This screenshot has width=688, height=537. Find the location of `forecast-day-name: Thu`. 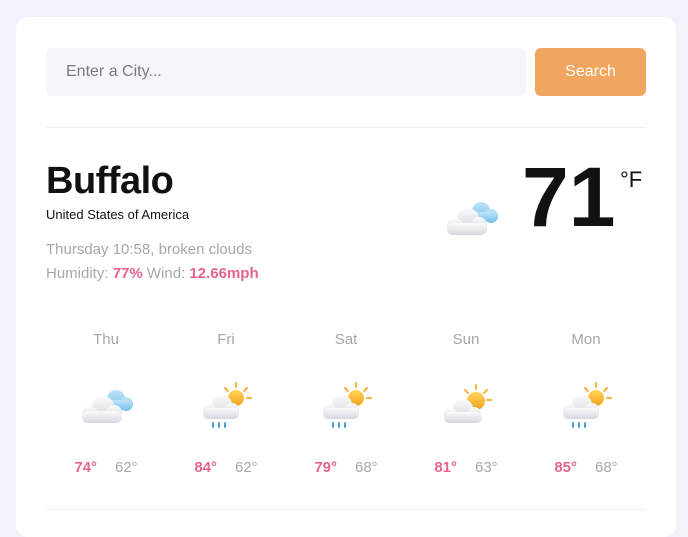

forecast-day-name: Thu is located at coordinates (106, 339).